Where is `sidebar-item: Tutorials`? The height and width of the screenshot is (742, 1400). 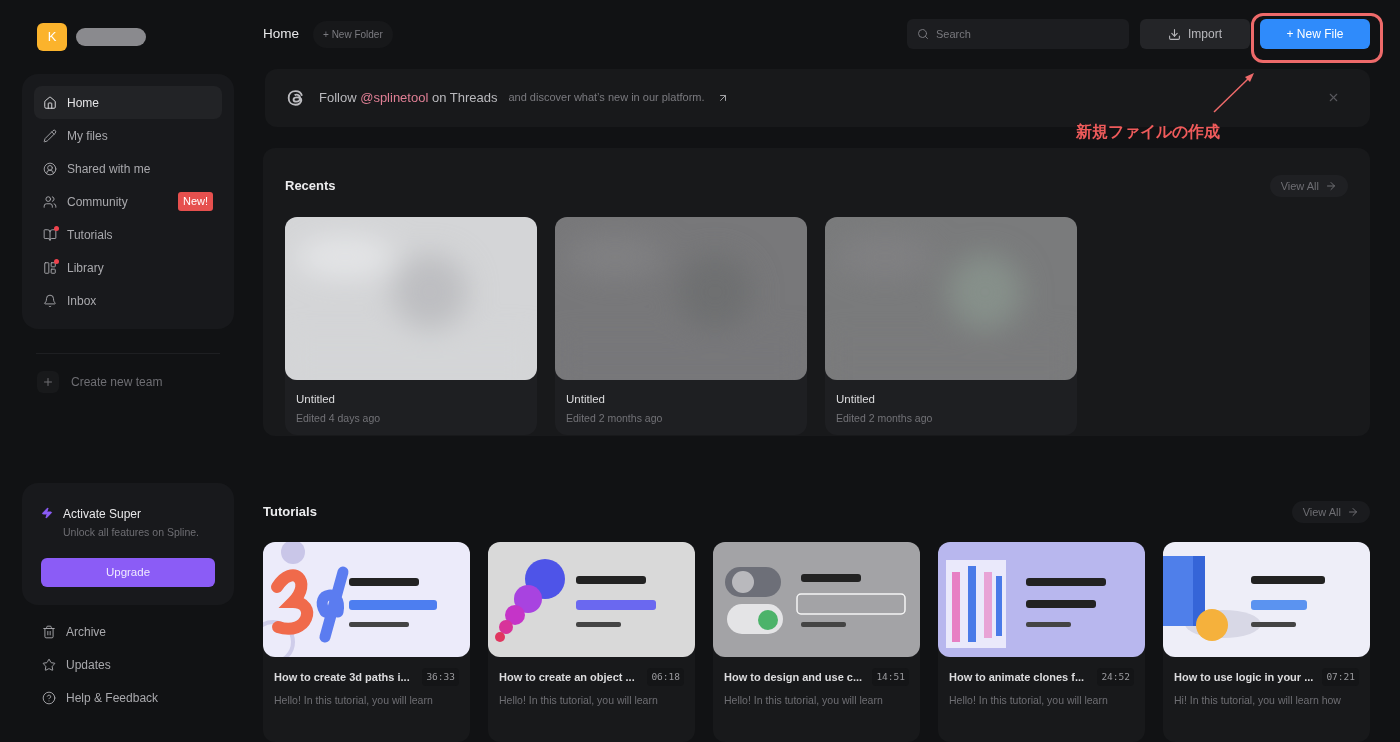 sidebar-item: Tutorials is located at coordinates (128, 234).